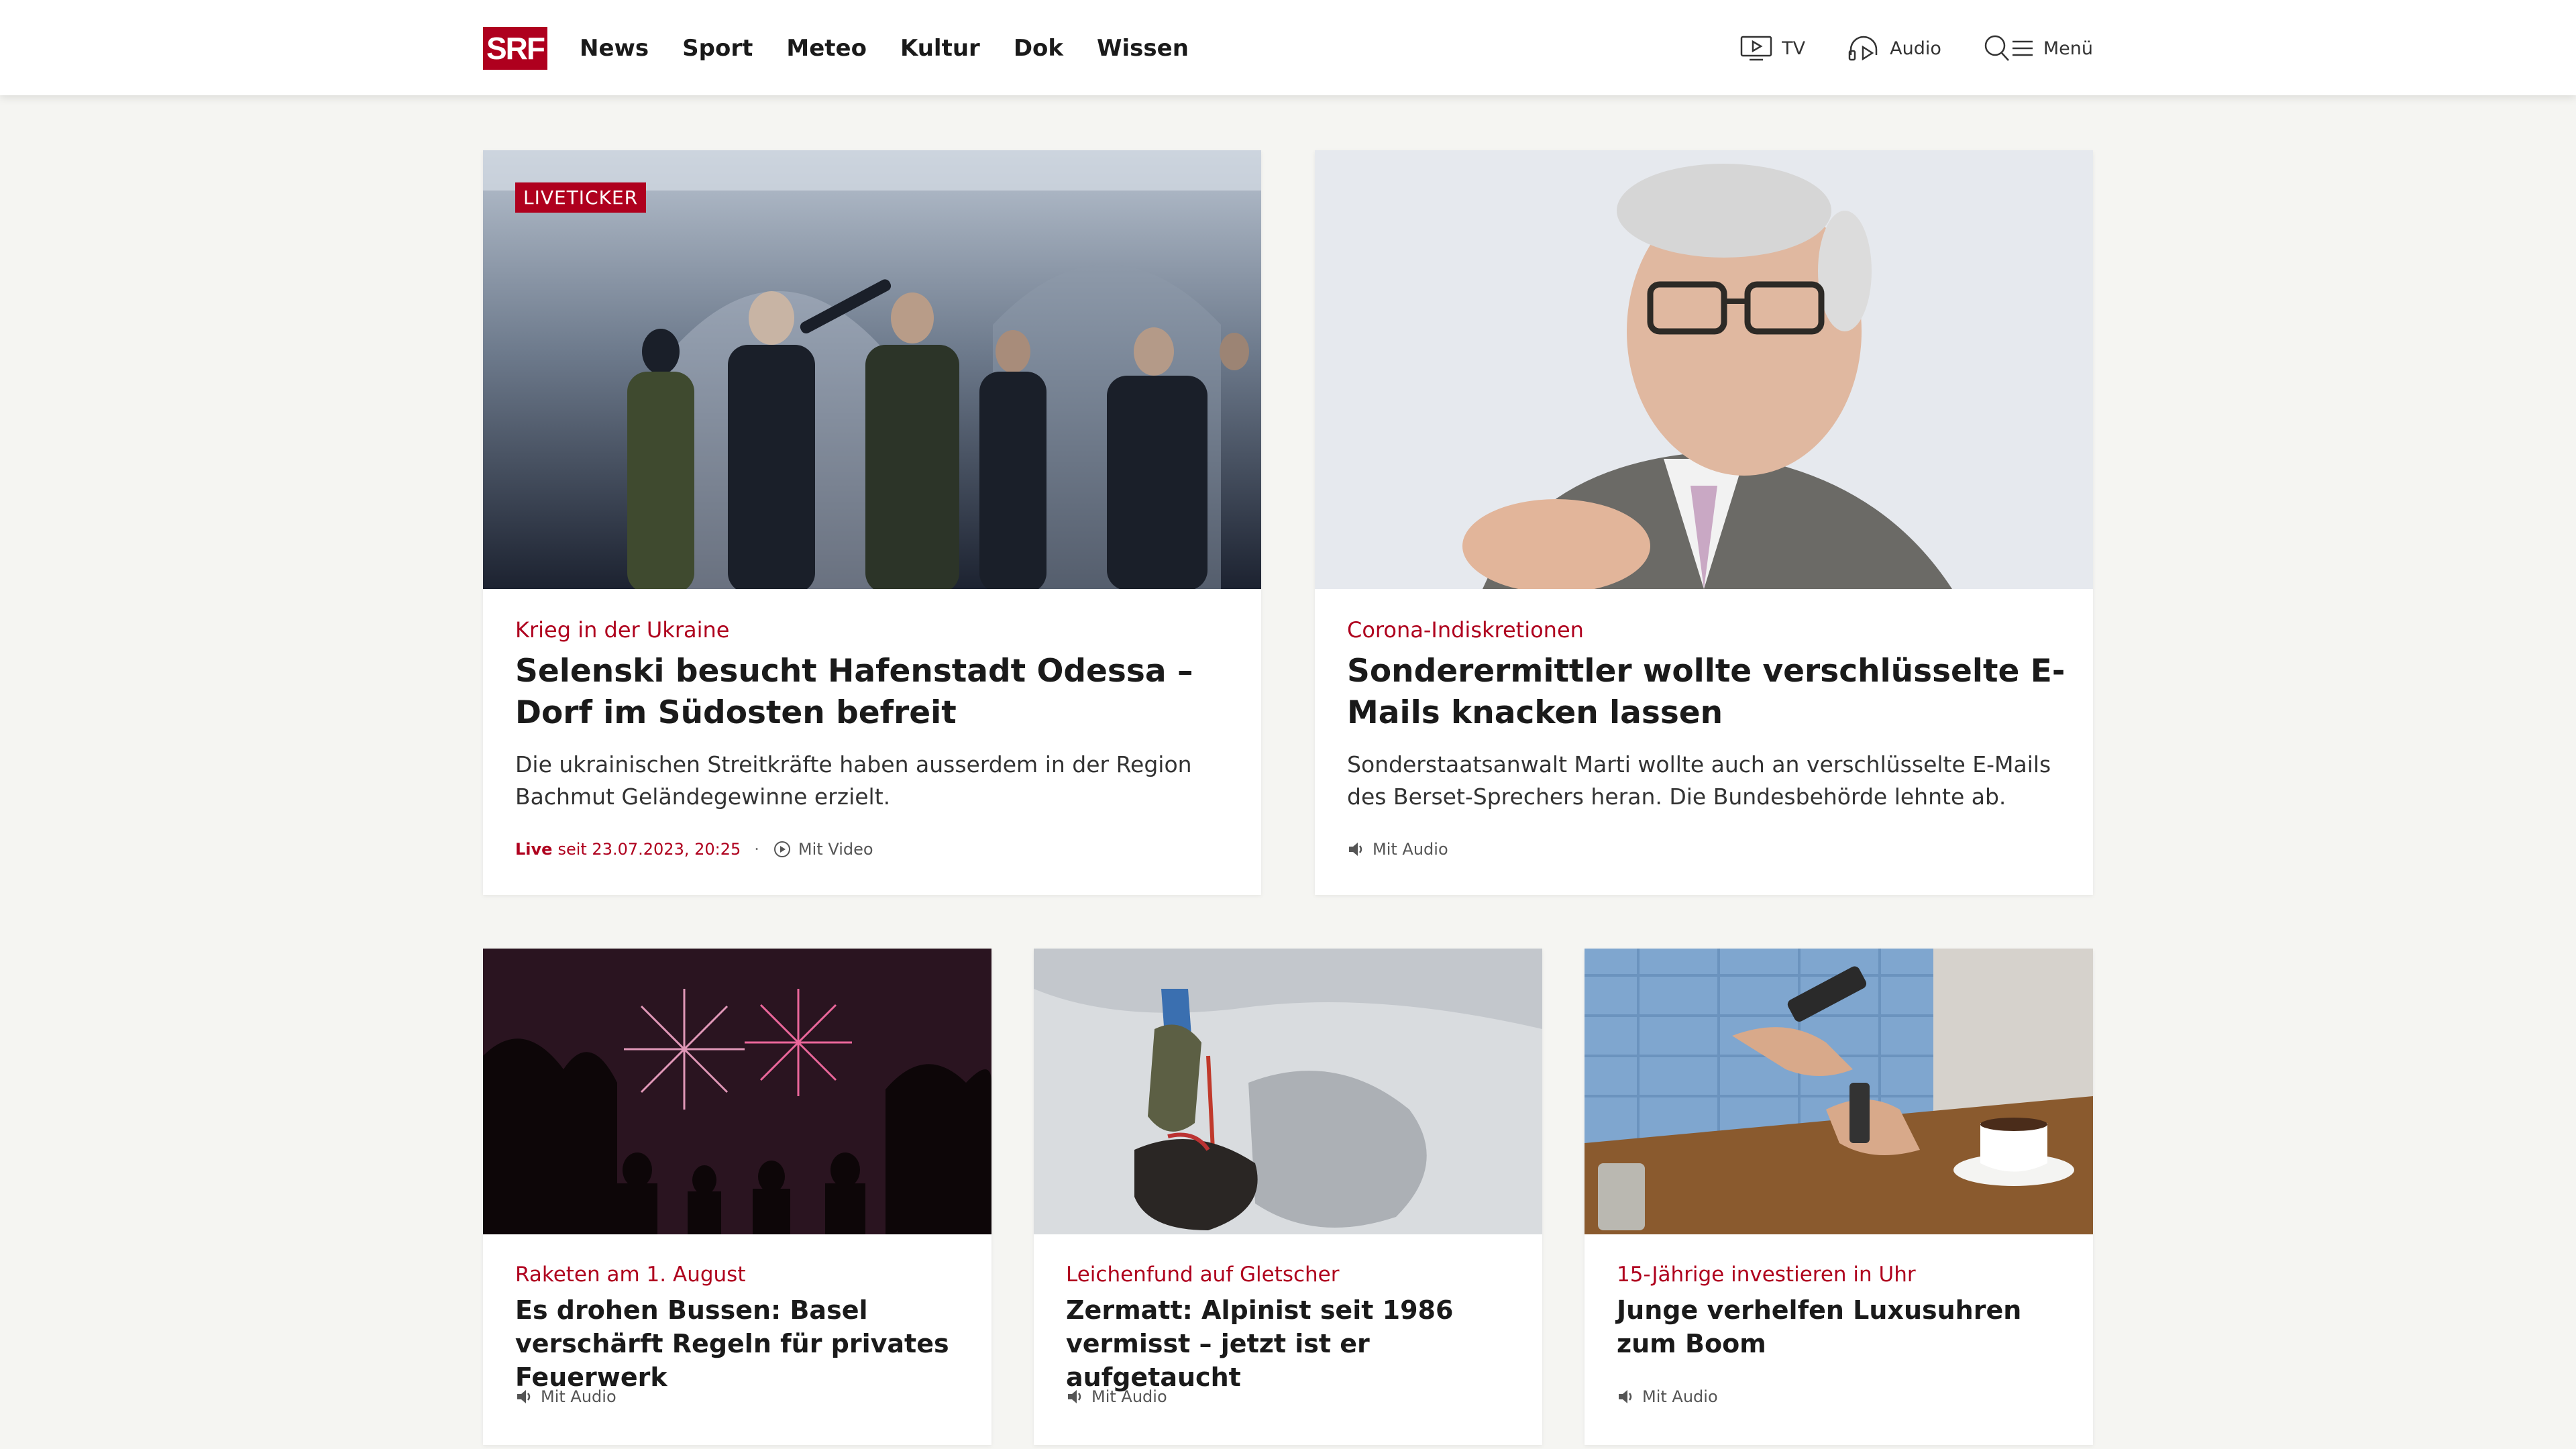 The height and width of the screenshot is (1449, 2576). What do you see at coordinates (1794, 48) in the screenshot?
I see `tv-label: TV` at bounding box center [1794, 48].